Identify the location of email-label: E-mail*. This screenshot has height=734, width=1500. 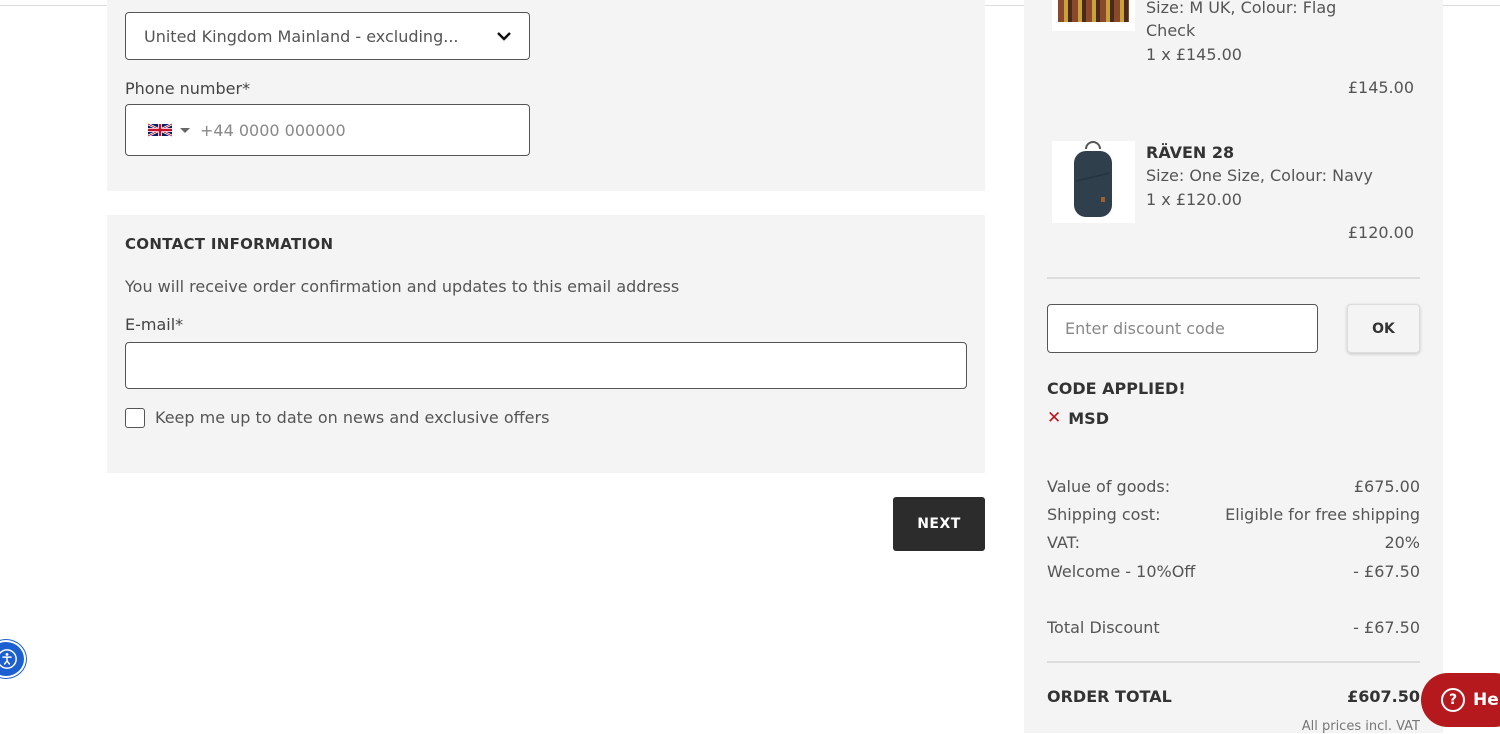
(154, 324).